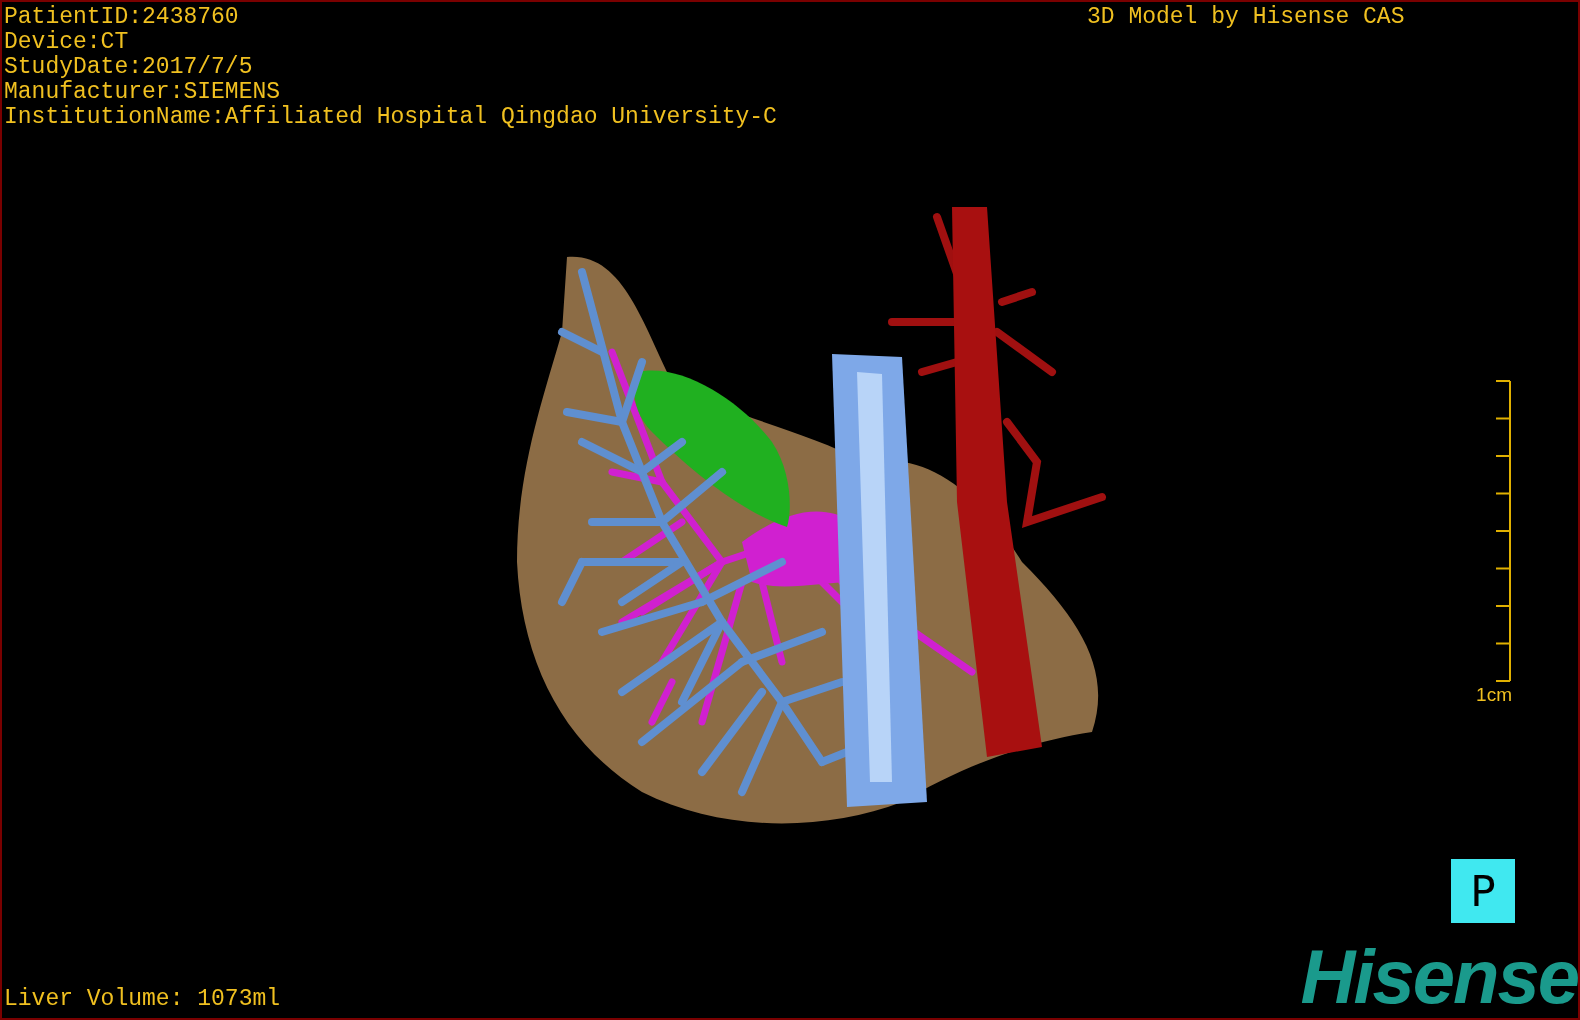  What do you see at coordinates (1439, 977) in the screenshot?
I see `logo: Hisense` at bounding box center [1439, 977].